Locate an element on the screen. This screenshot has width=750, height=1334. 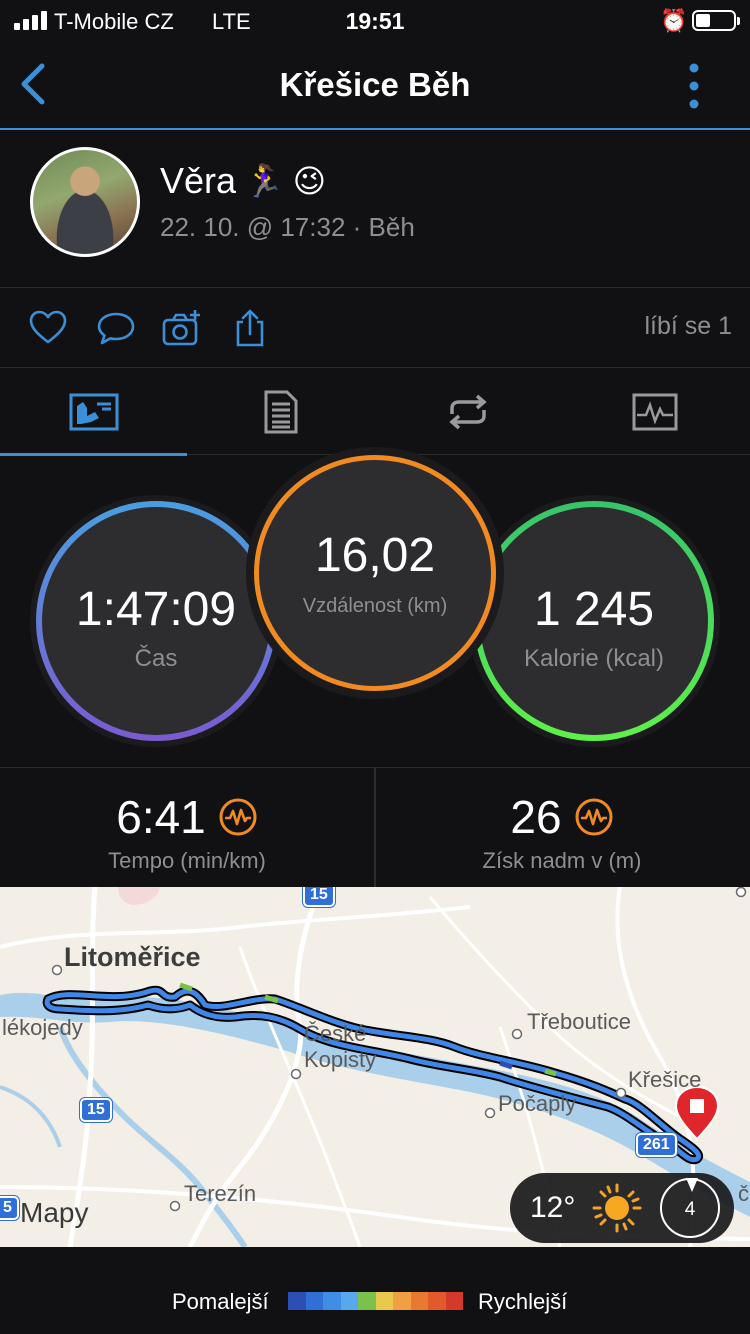
pace-value: 6:41 is located at coordinates (161, 817).